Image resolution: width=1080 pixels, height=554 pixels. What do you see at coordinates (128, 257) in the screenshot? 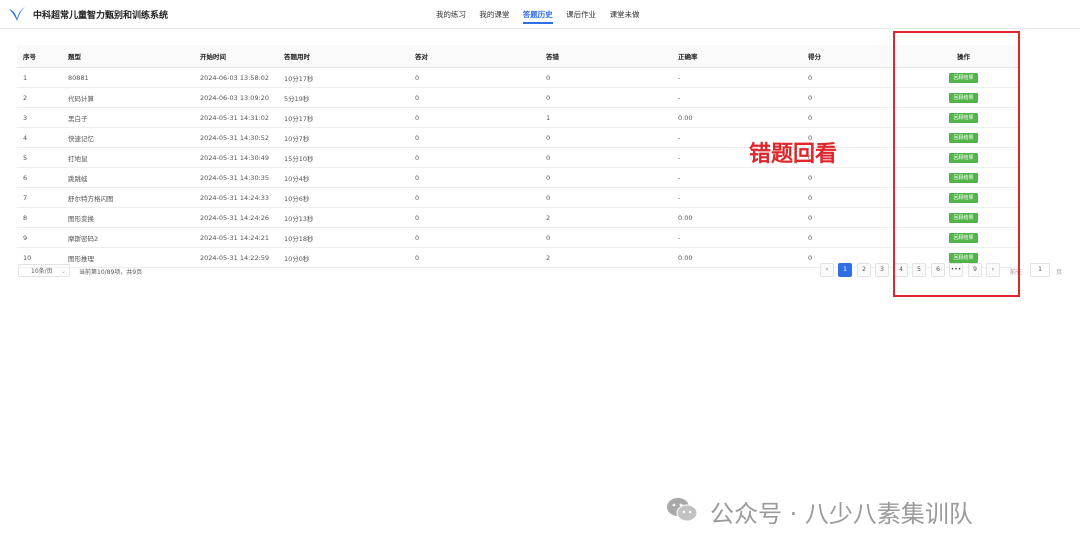
I see `cell-type: 图形推理` at bounding box center [128, 257].